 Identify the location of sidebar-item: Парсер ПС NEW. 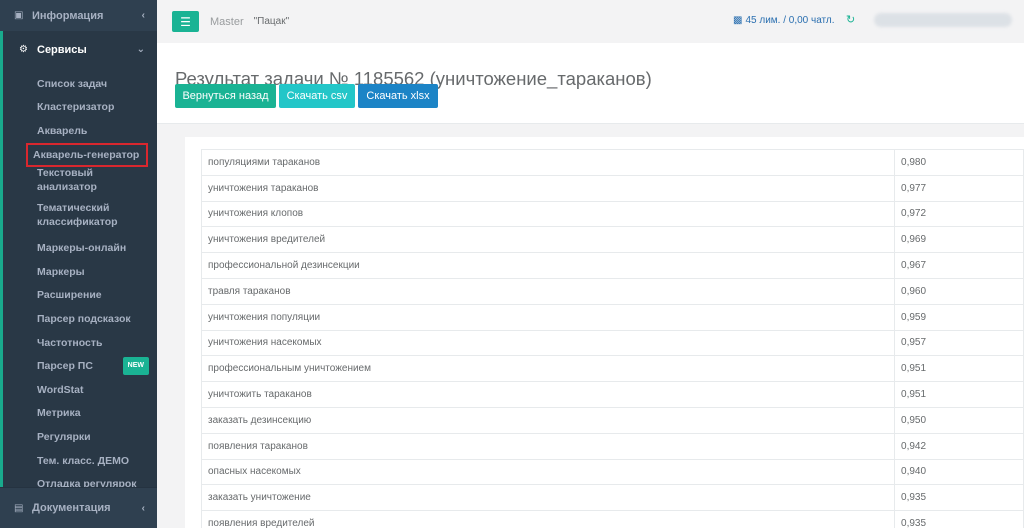
(80, 366).